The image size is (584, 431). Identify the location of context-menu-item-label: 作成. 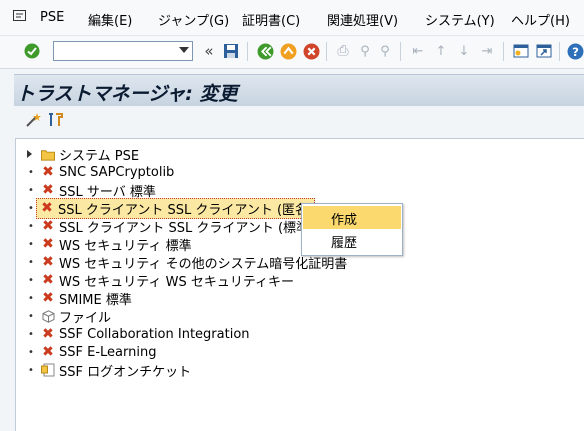
(344, 220).